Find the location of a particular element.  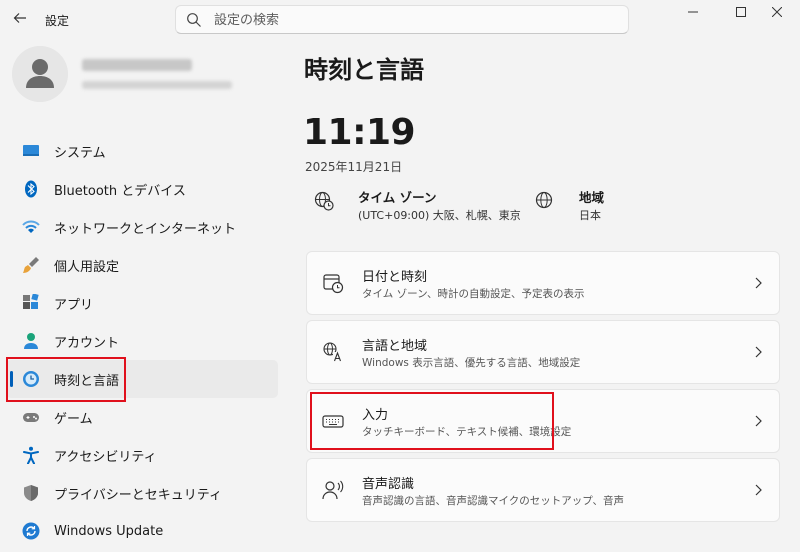

sidebar-item-label: ネットワークとインターネット is located at coordinates (145, 229).